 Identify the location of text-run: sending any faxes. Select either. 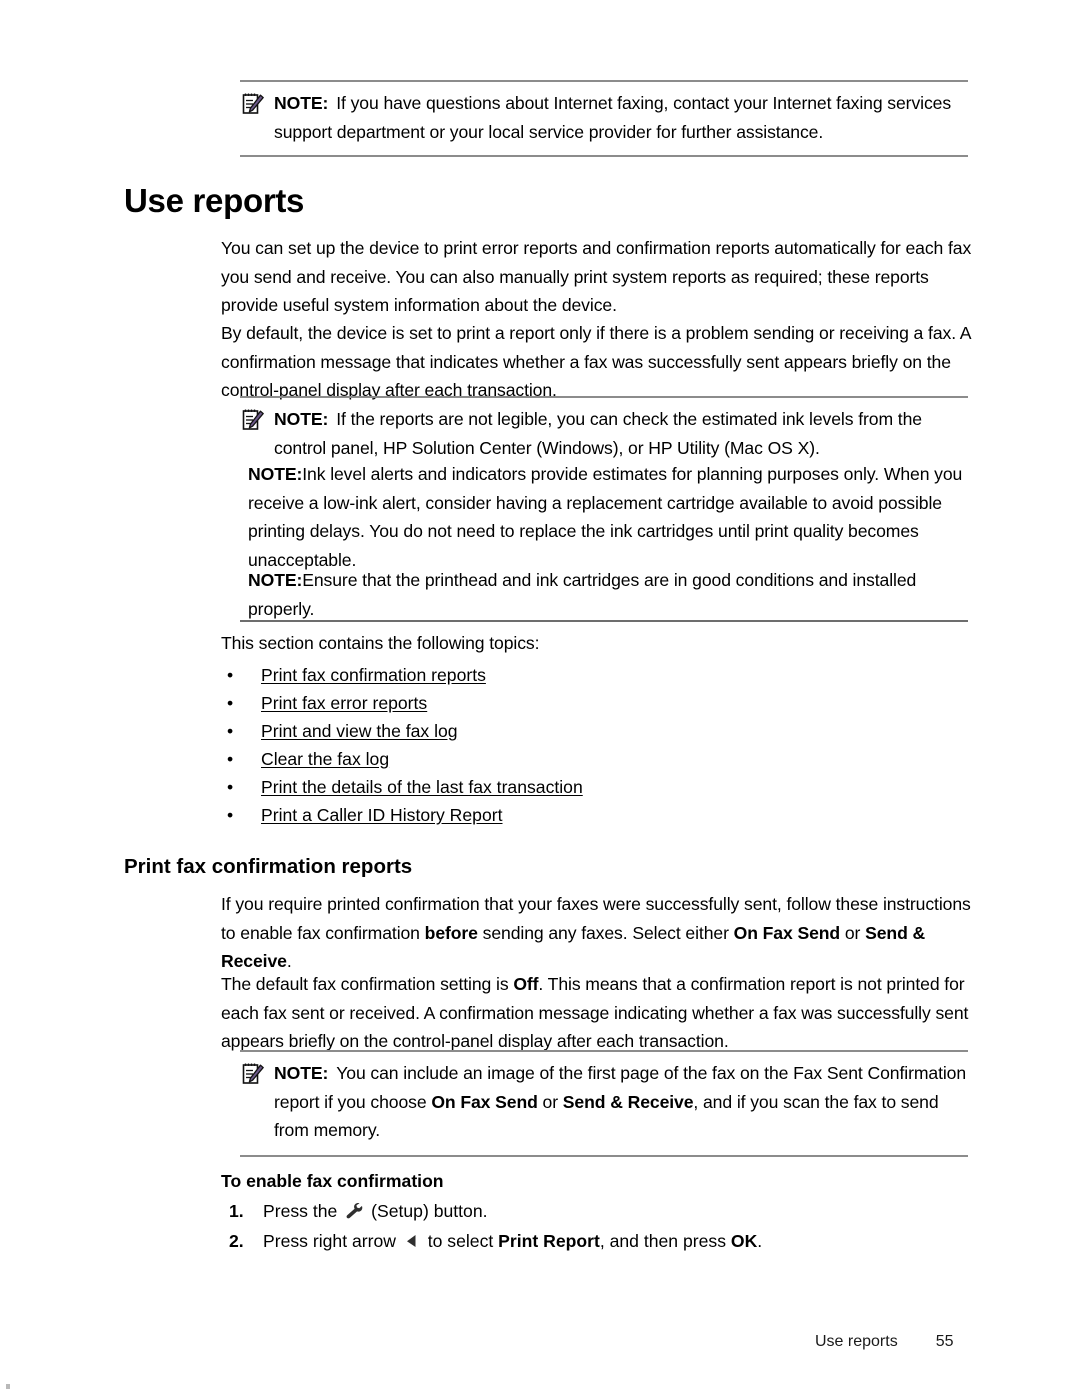
(605, 932).